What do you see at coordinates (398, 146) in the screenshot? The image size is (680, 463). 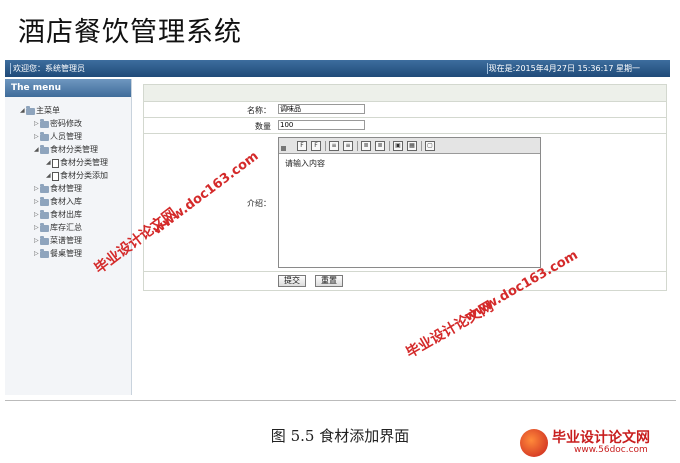 I see `image-icon: ▣` at bounding box center [398, 146].